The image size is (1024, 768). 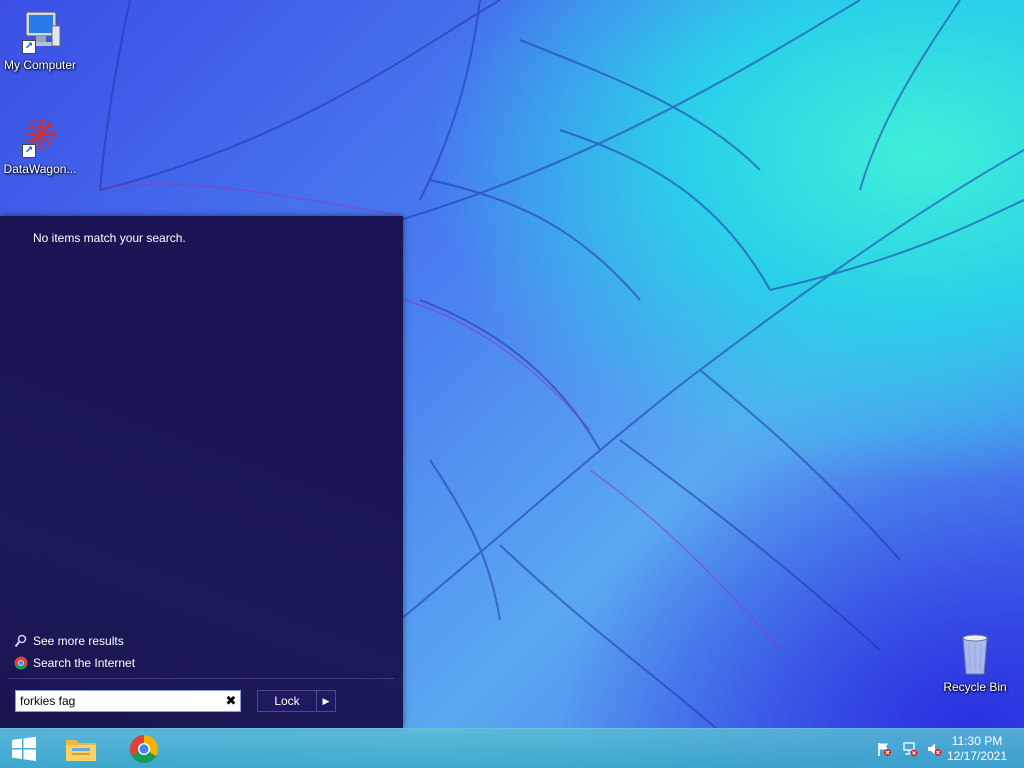 I want to click on desktop-icon-recycle-bin: Recycle Bin, so click(x=975, y=662).